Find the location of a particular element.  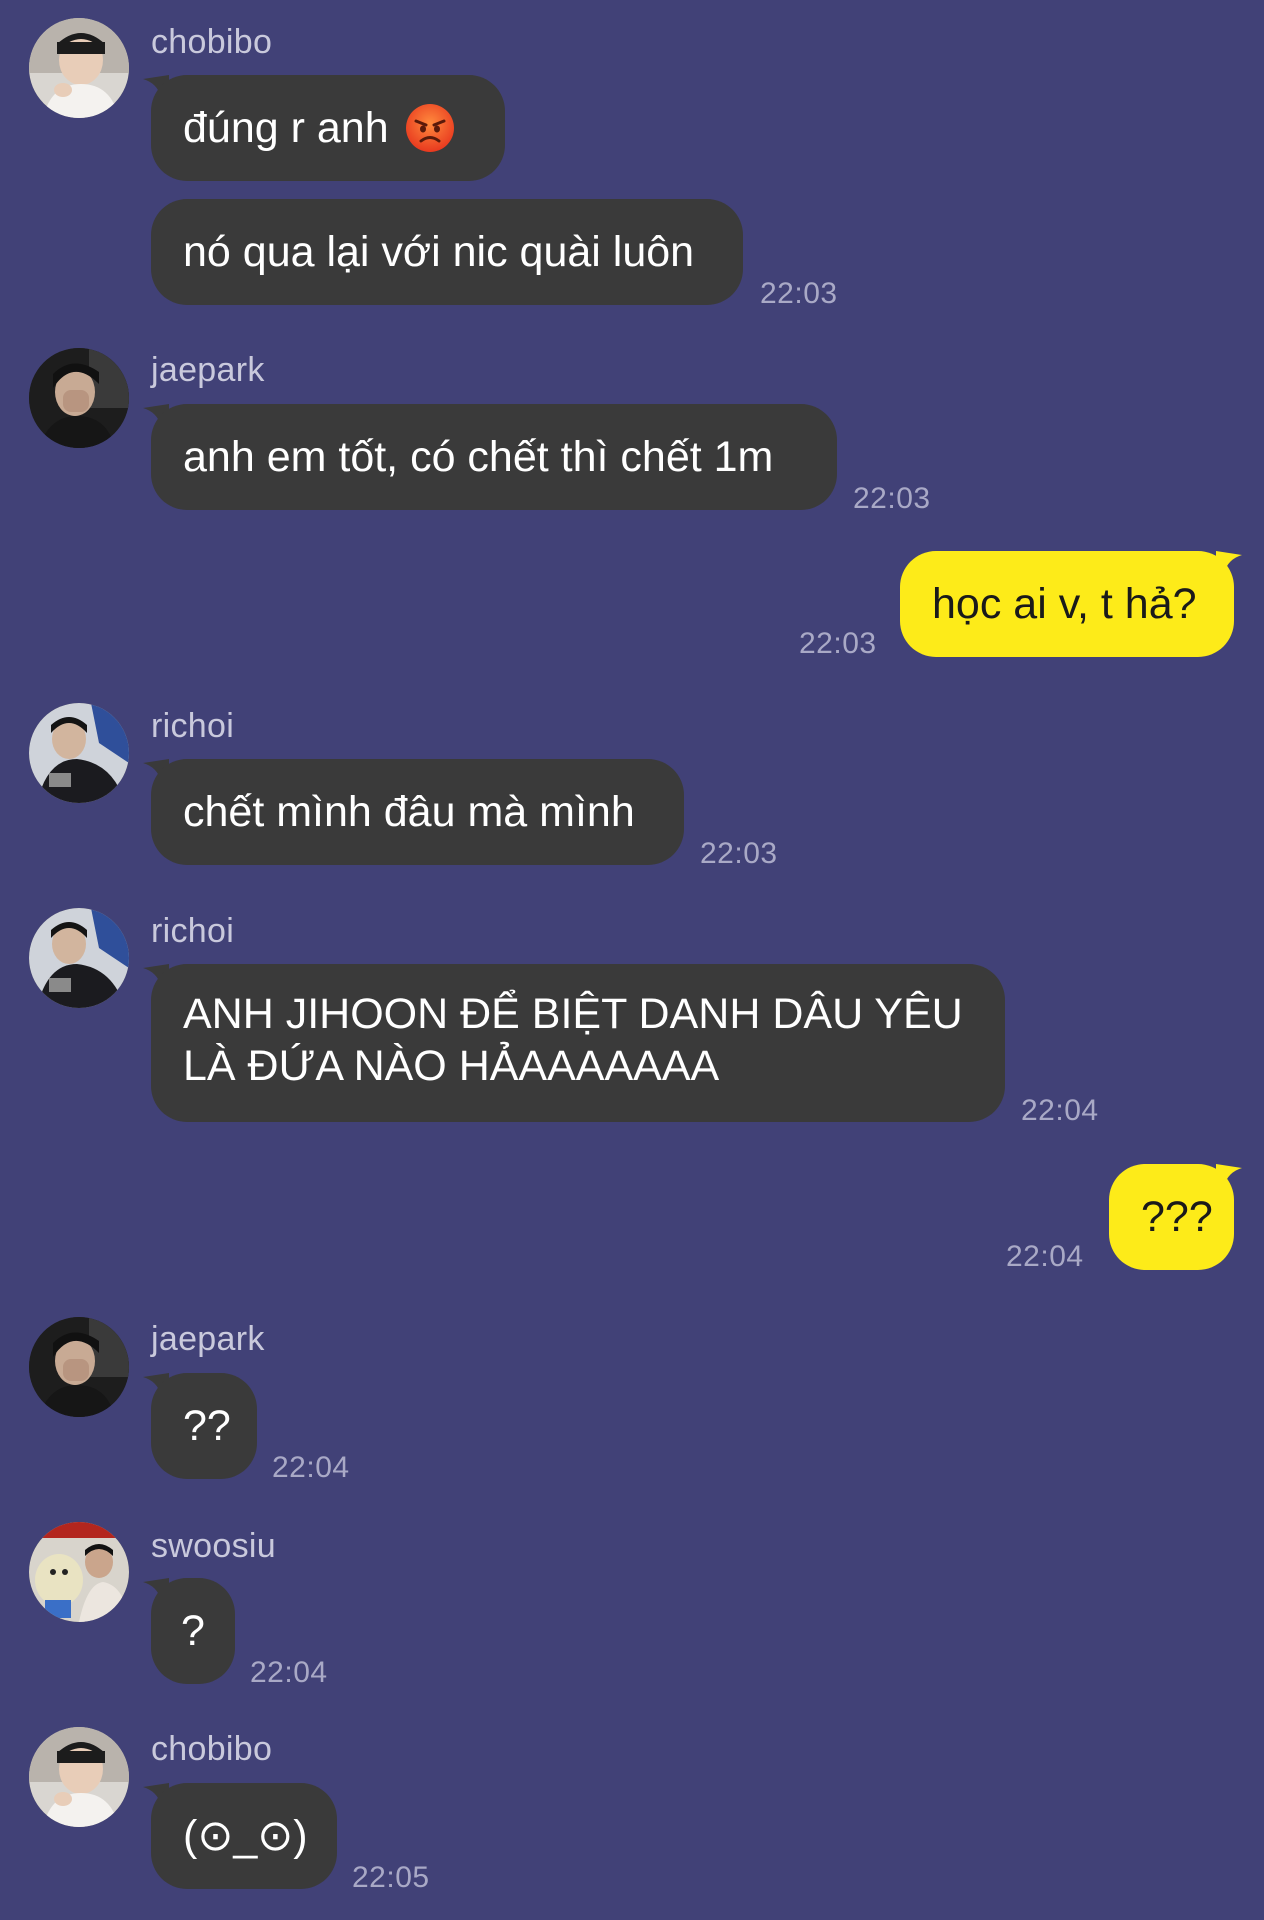

message-text-line: LÀ ĐỨA NÀO HẢAAAAAAA is located at coordinates (451, 1066).